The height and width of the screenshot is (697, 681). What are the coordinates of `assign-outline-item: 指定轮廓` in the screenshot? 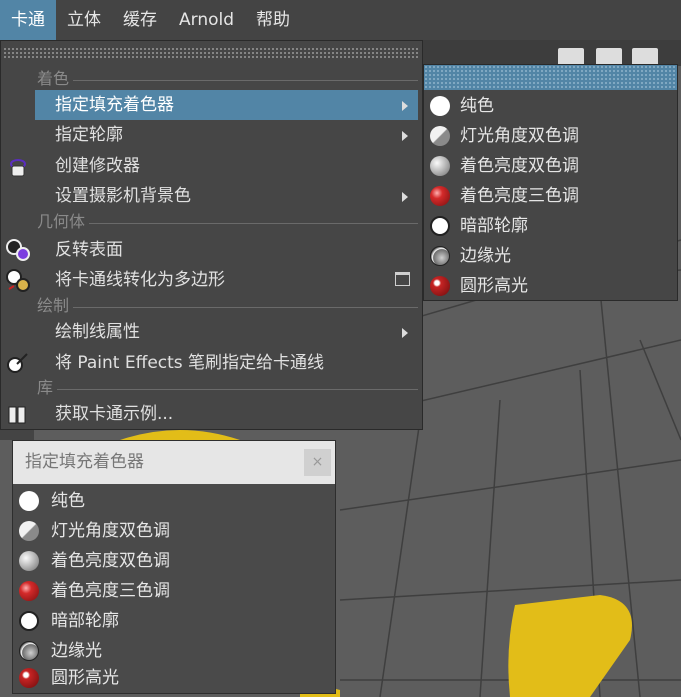 It's located at (226, 135).